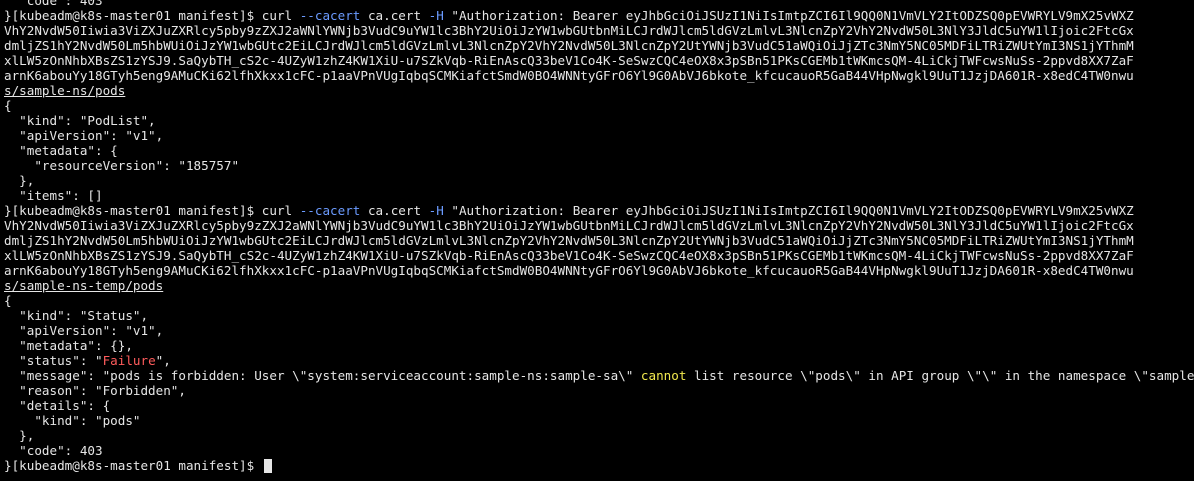 Image resolution: width=1194 pixels, height=481 pixels. What do you see at coordinates (599, 165) in the screenshot?
I see `terminal-line: "resourceVersion": "185757"` at bounding box center [599, 165].